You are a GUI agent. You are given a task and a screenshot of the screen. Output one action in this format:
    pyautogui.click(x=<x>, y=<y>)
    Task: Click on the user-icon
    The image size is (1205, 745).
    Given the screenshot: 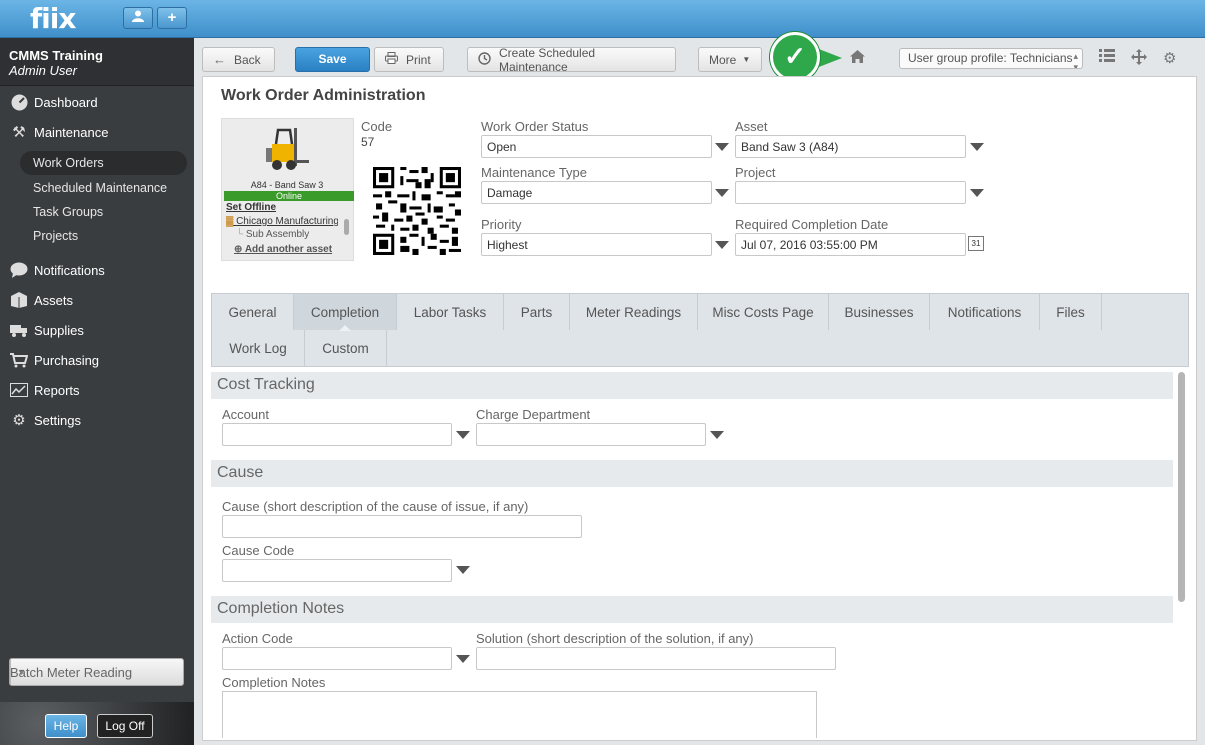 What is the action you would take?
    pyautogui.click(x=138, y=16)
    